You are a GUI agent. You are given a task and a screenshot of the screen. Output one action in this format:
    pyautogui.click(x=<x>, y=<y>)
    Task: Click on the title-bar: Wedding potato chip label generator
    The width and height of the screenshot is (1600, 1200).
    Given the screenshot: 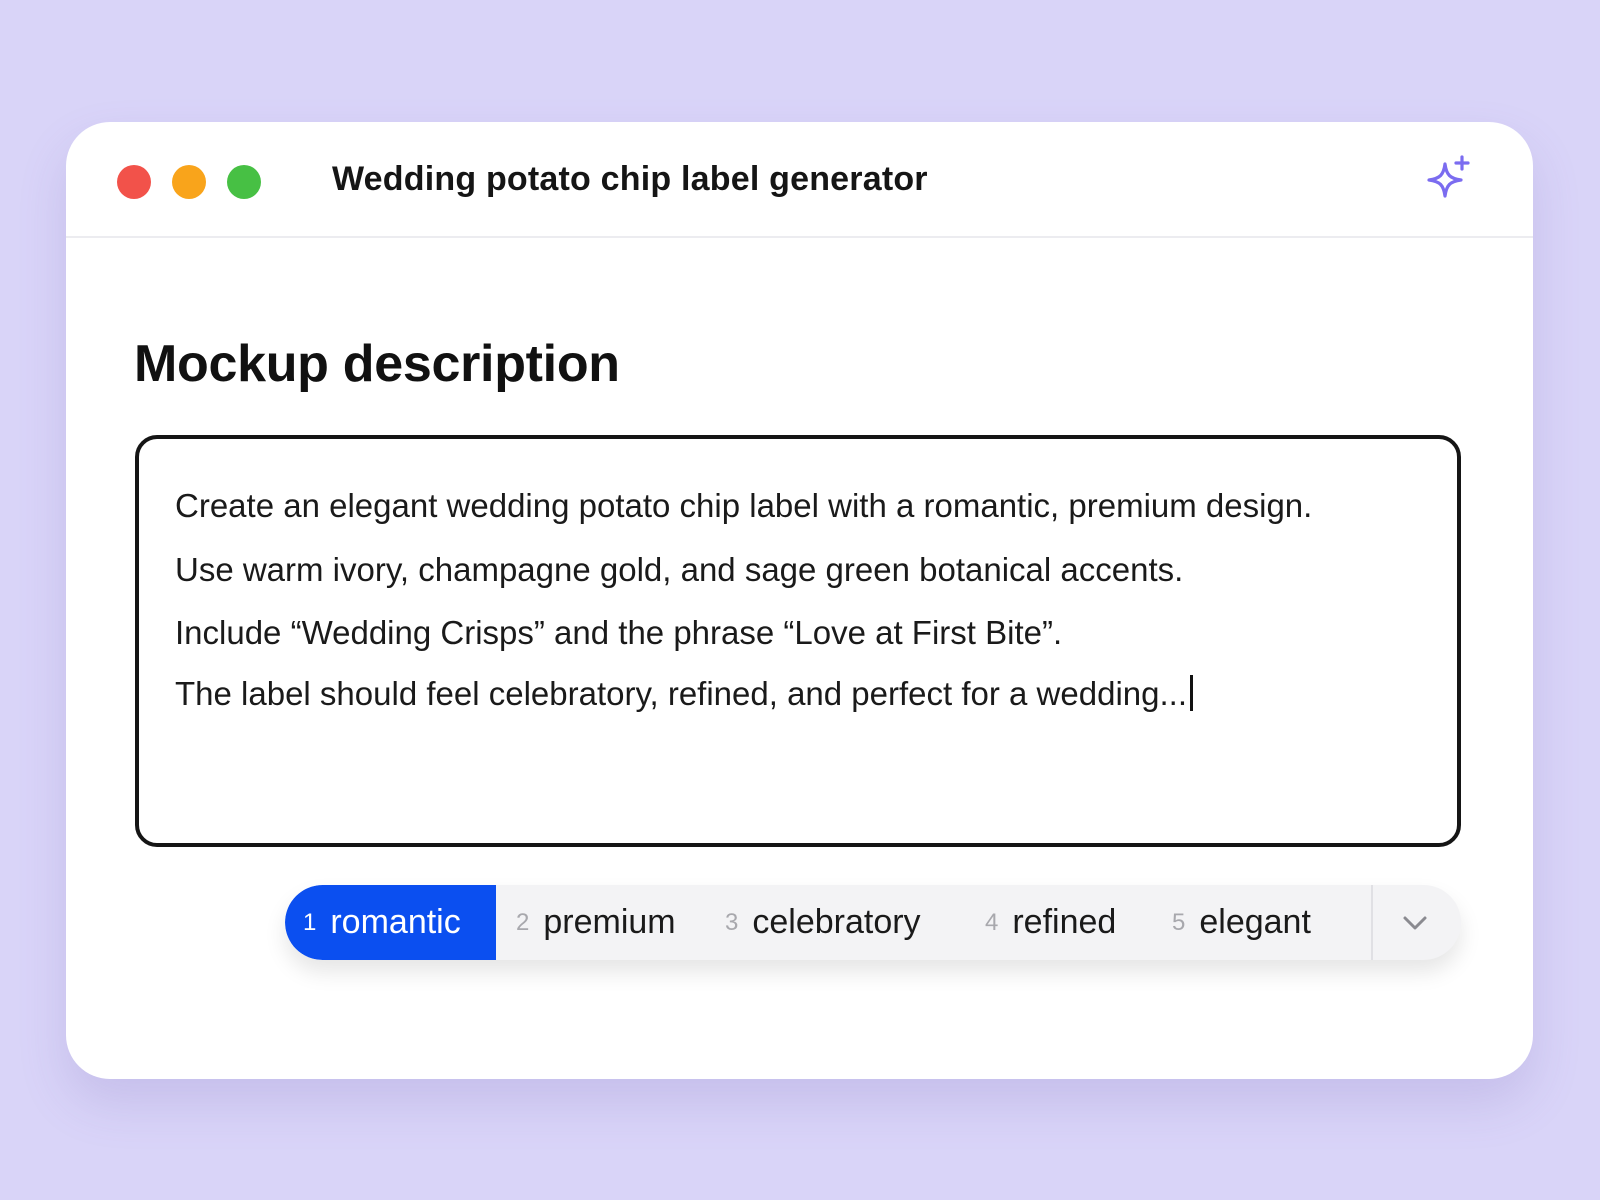 What is the action you would take?
    pyautogui.click(x=799, y=180)
    